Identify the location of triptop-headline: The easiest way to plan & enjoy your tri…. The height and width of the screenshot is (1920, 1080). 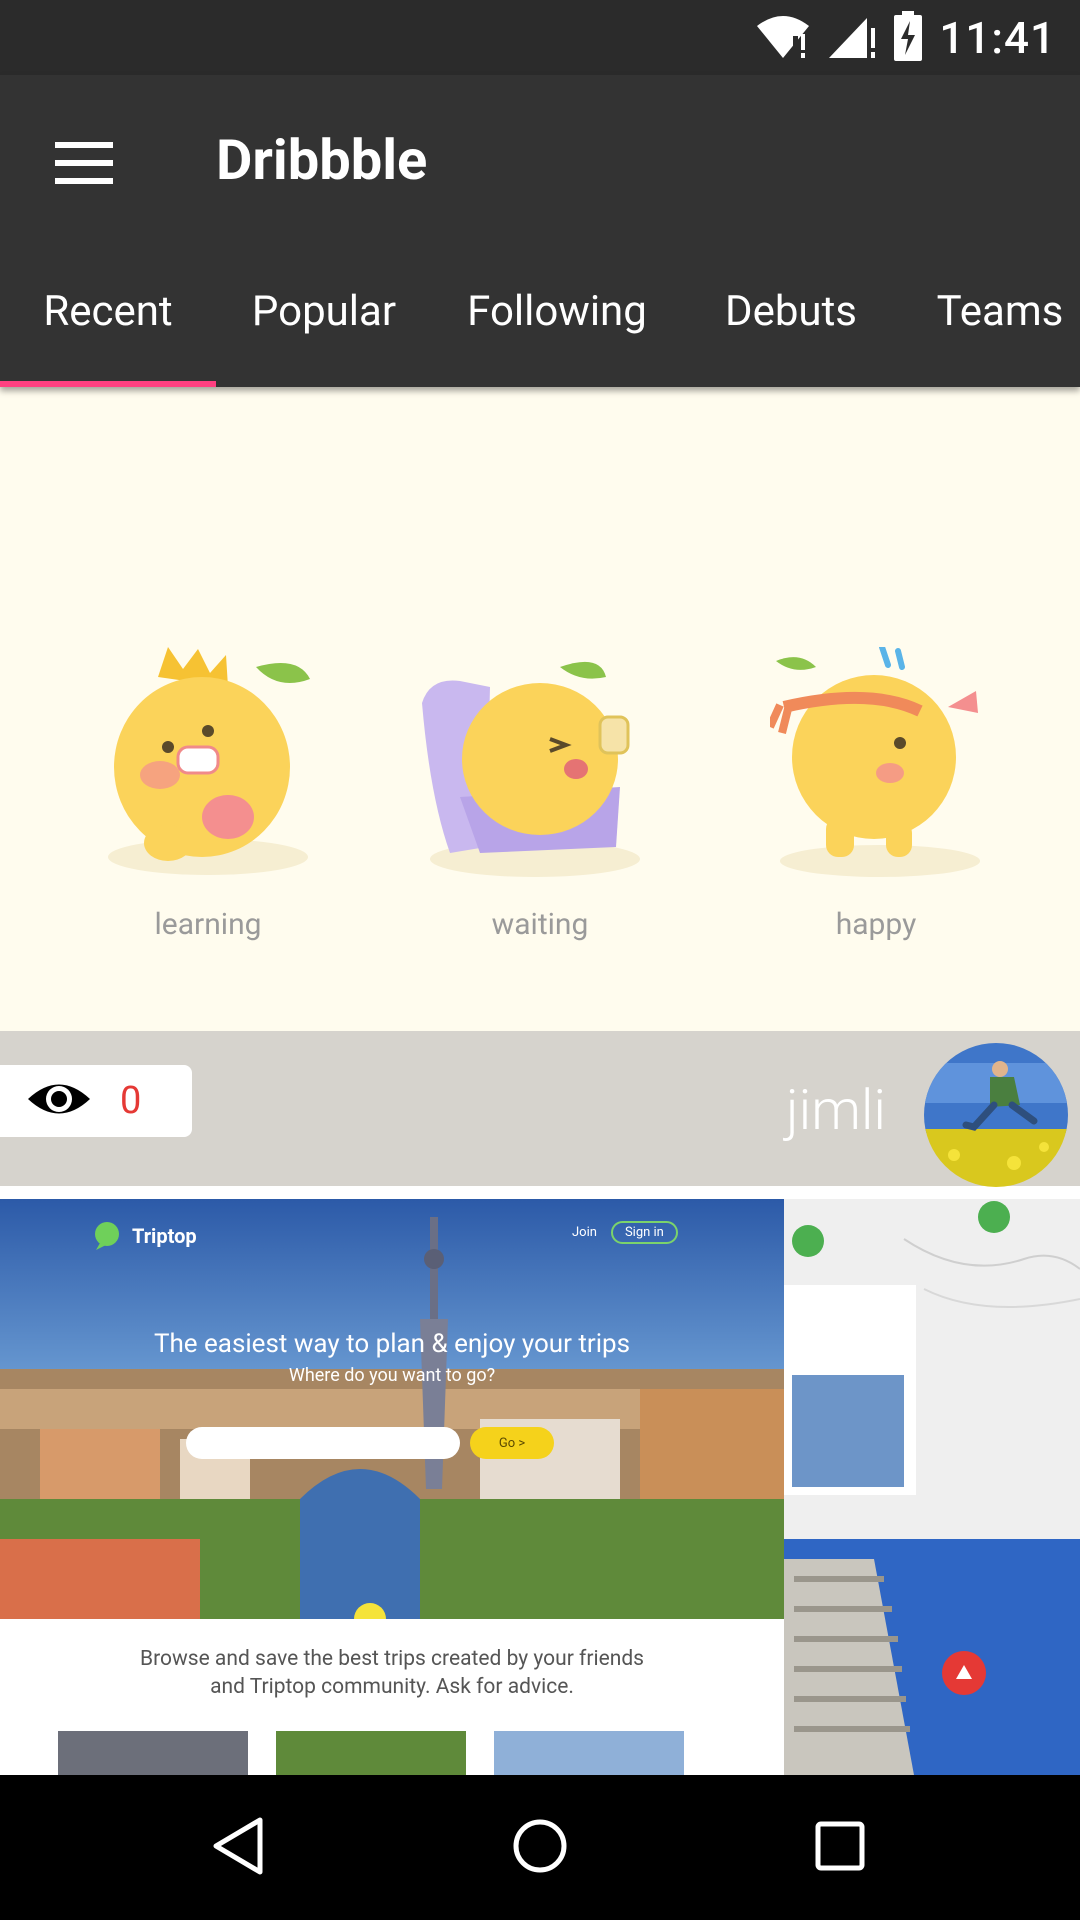
(392, 1344).